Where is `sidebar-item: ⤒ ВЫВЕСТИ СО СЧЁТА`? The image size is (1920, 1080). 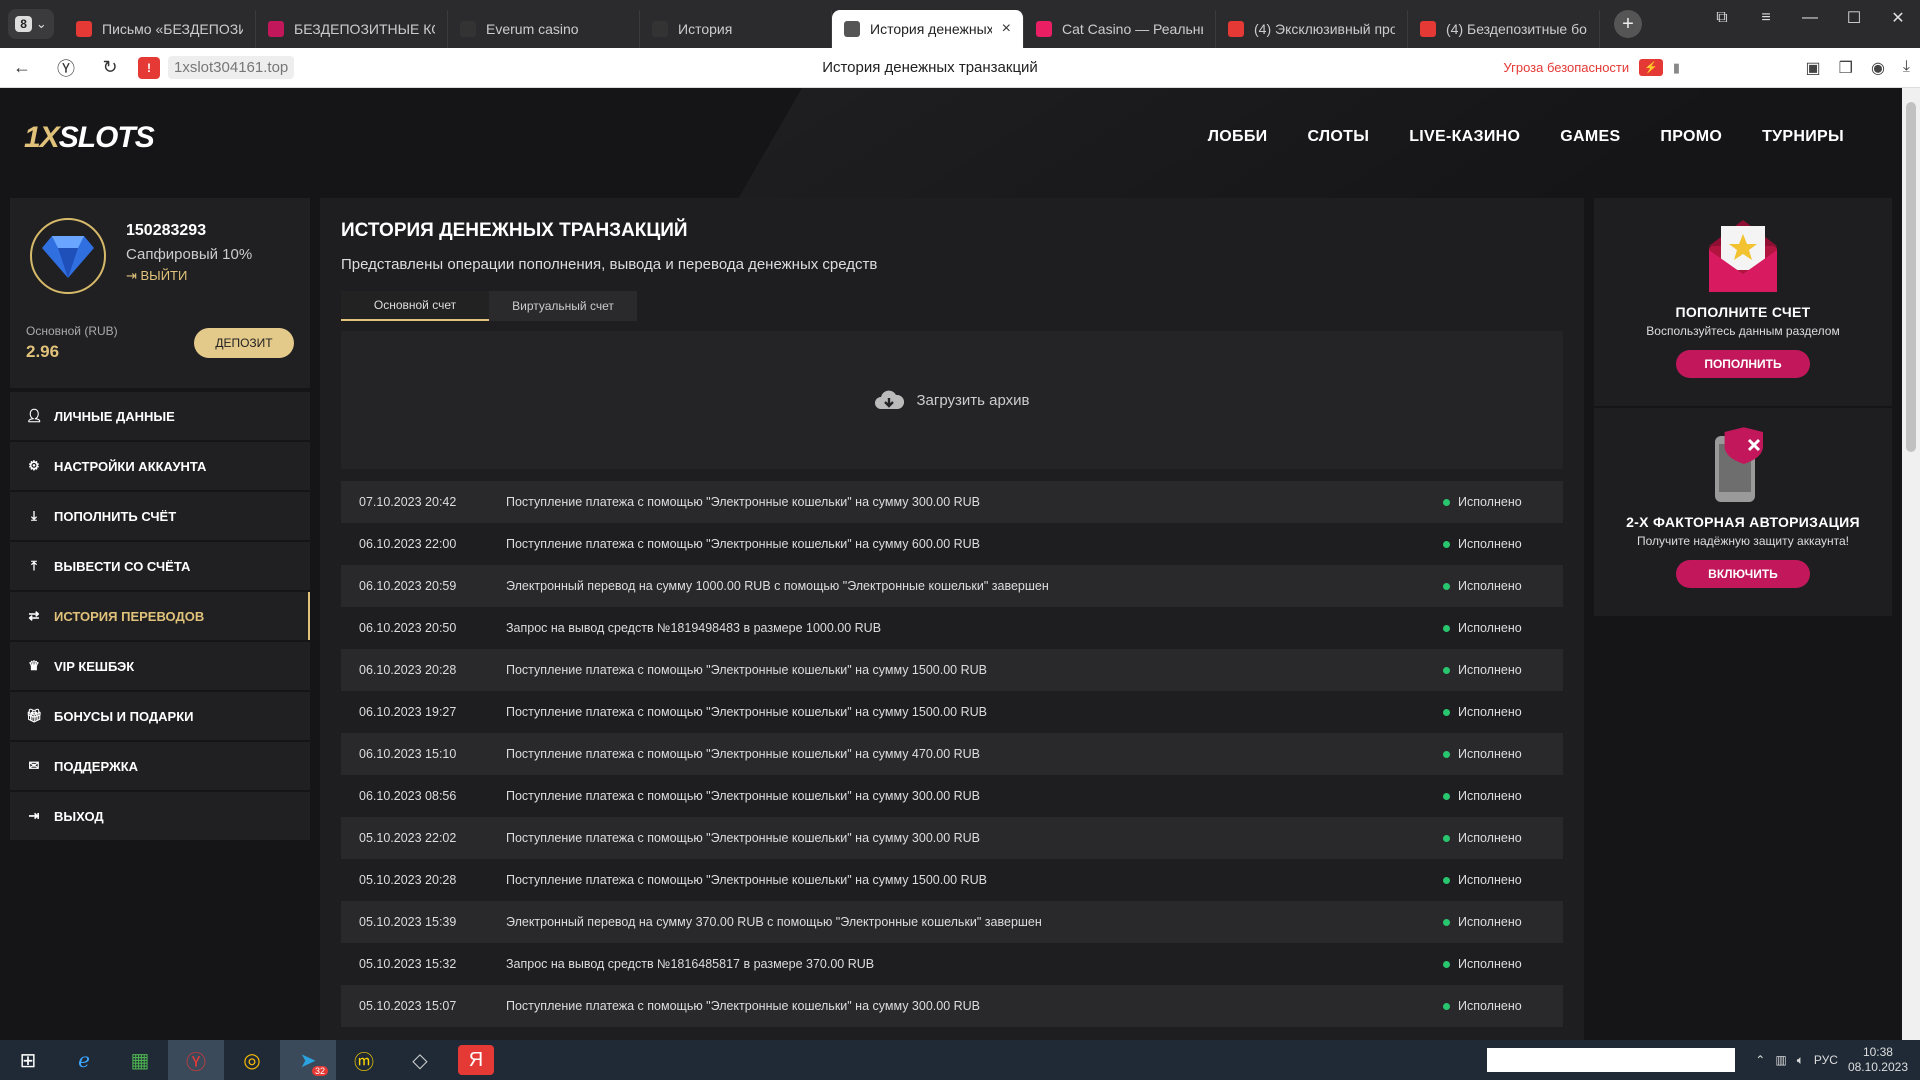
sidebar-item: ⤒ ВЫВЕСТИ СО СЧЁТА is located at coordinates (160, 566).